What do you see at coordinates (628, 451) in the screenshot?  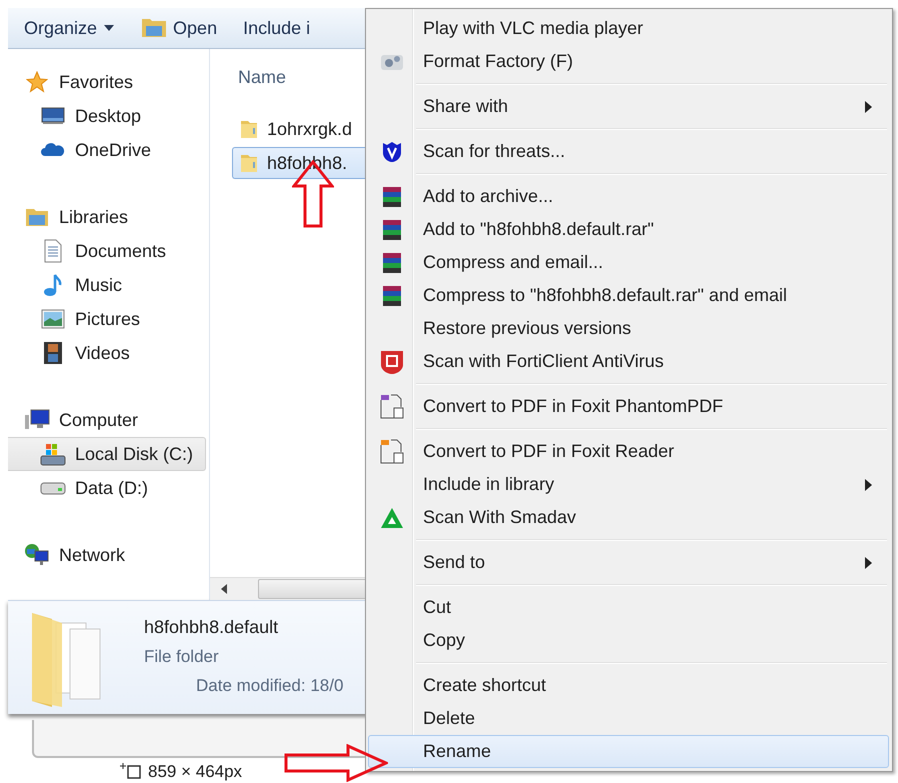 I see `menu-item: Convert to PDF in Foxit Reader` at bounding box center [628, 451].